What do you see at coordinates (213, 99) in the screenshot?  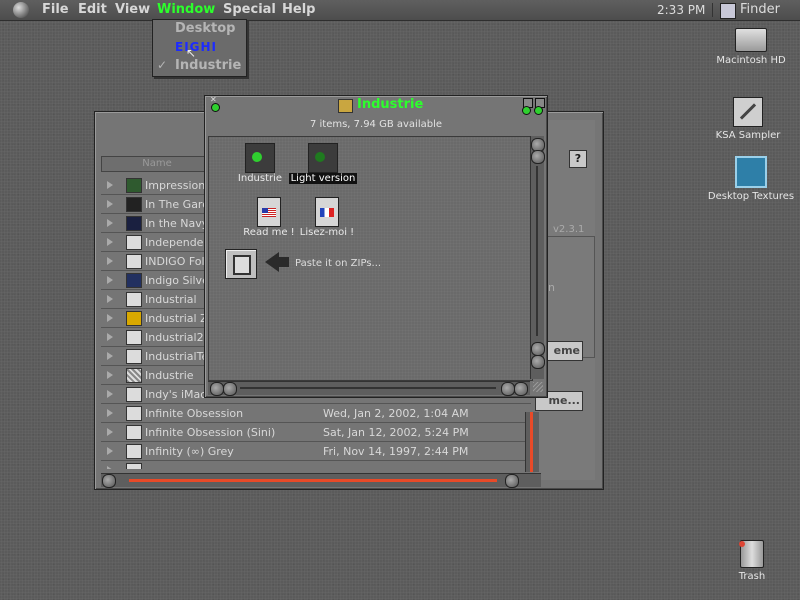 I see `close-x-icon: ✕` at bounding box center [213, 99].